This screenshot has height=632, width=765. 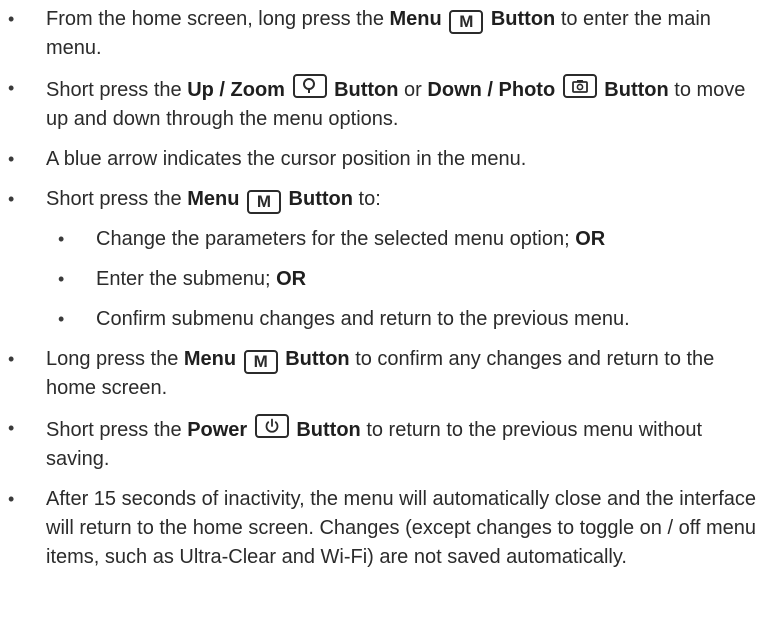 I want to click on photo-button-icon, so click(x=579, y=86).